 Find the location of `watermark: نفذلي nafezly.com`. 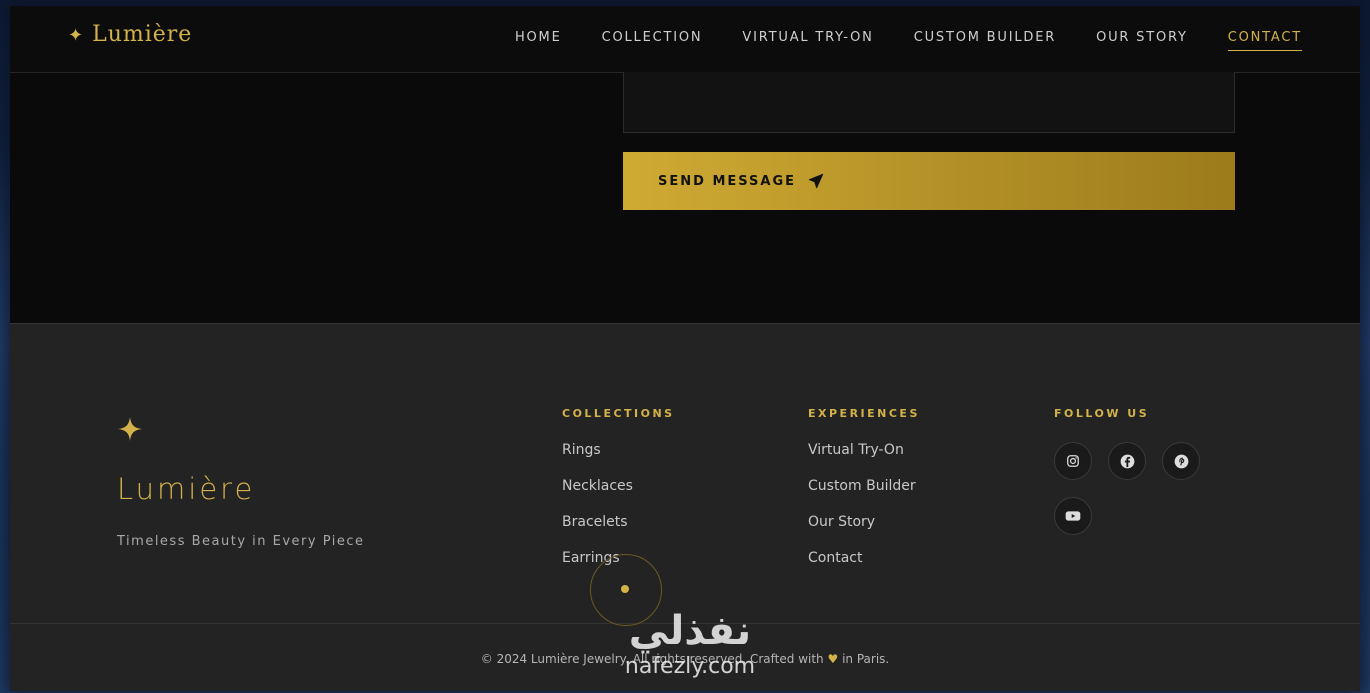

watermark: نفذلي nafezly.com is located at coordinates (690, 644).